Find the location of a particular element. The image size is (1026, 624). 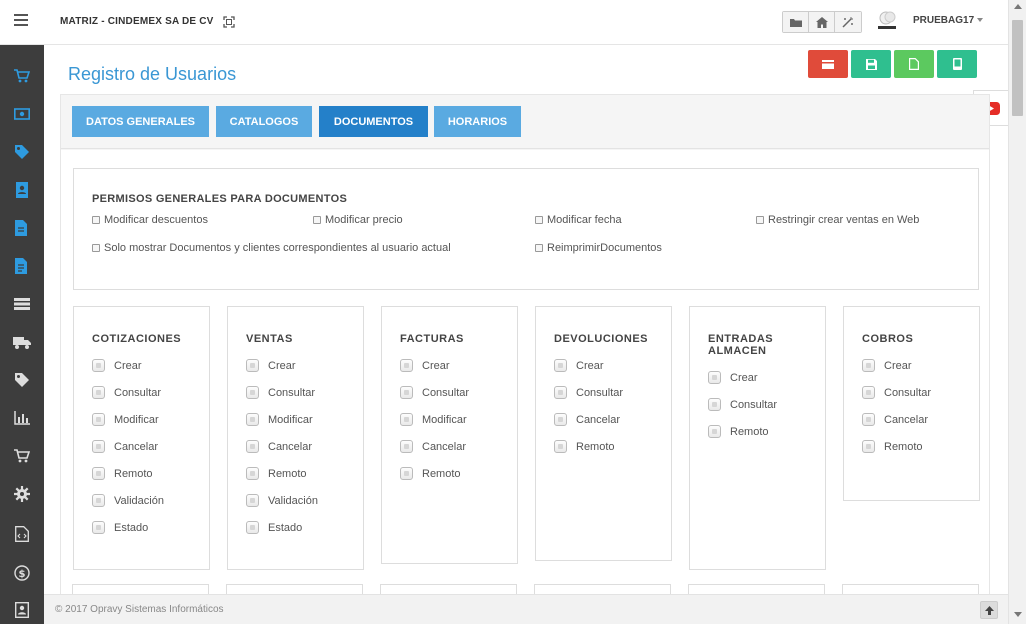

file-edit-icon is located at coordinates (22, 228).